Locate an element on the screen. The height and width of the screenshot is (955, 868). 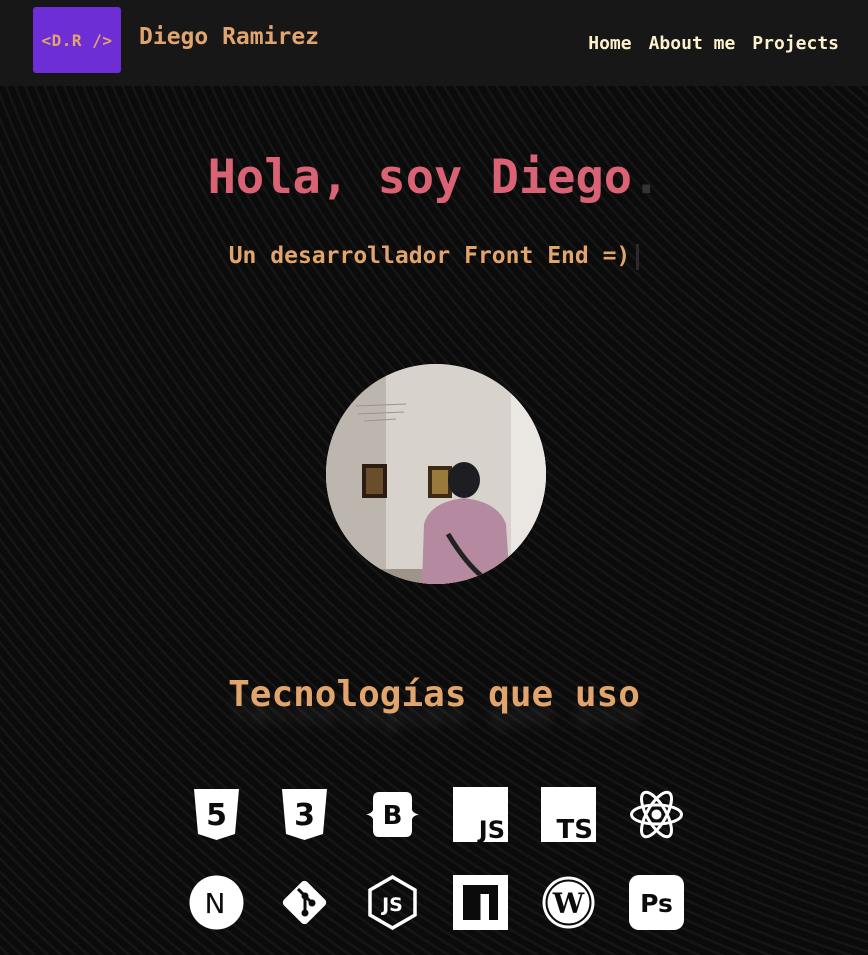
npm-icon is located at coordinates (480, 902).